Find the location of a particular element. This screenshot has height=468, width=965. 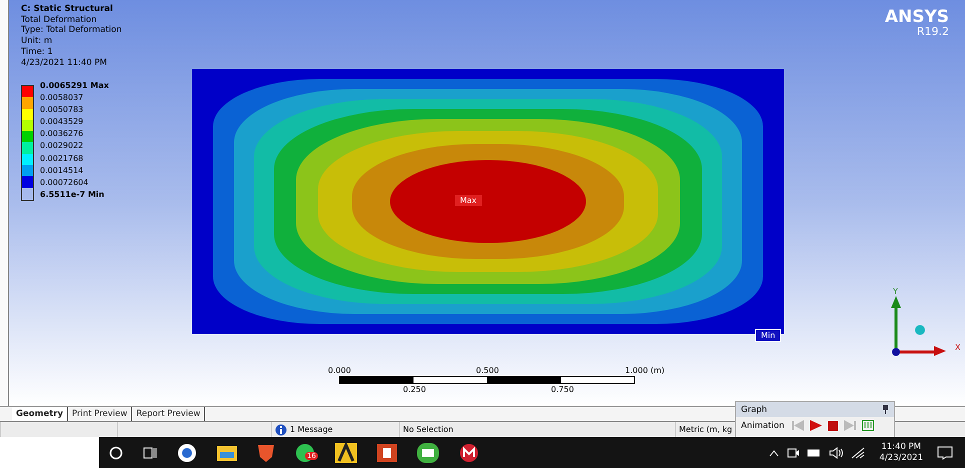

legend-value: 0.0065291 Max is located at coordinates (74, 86).